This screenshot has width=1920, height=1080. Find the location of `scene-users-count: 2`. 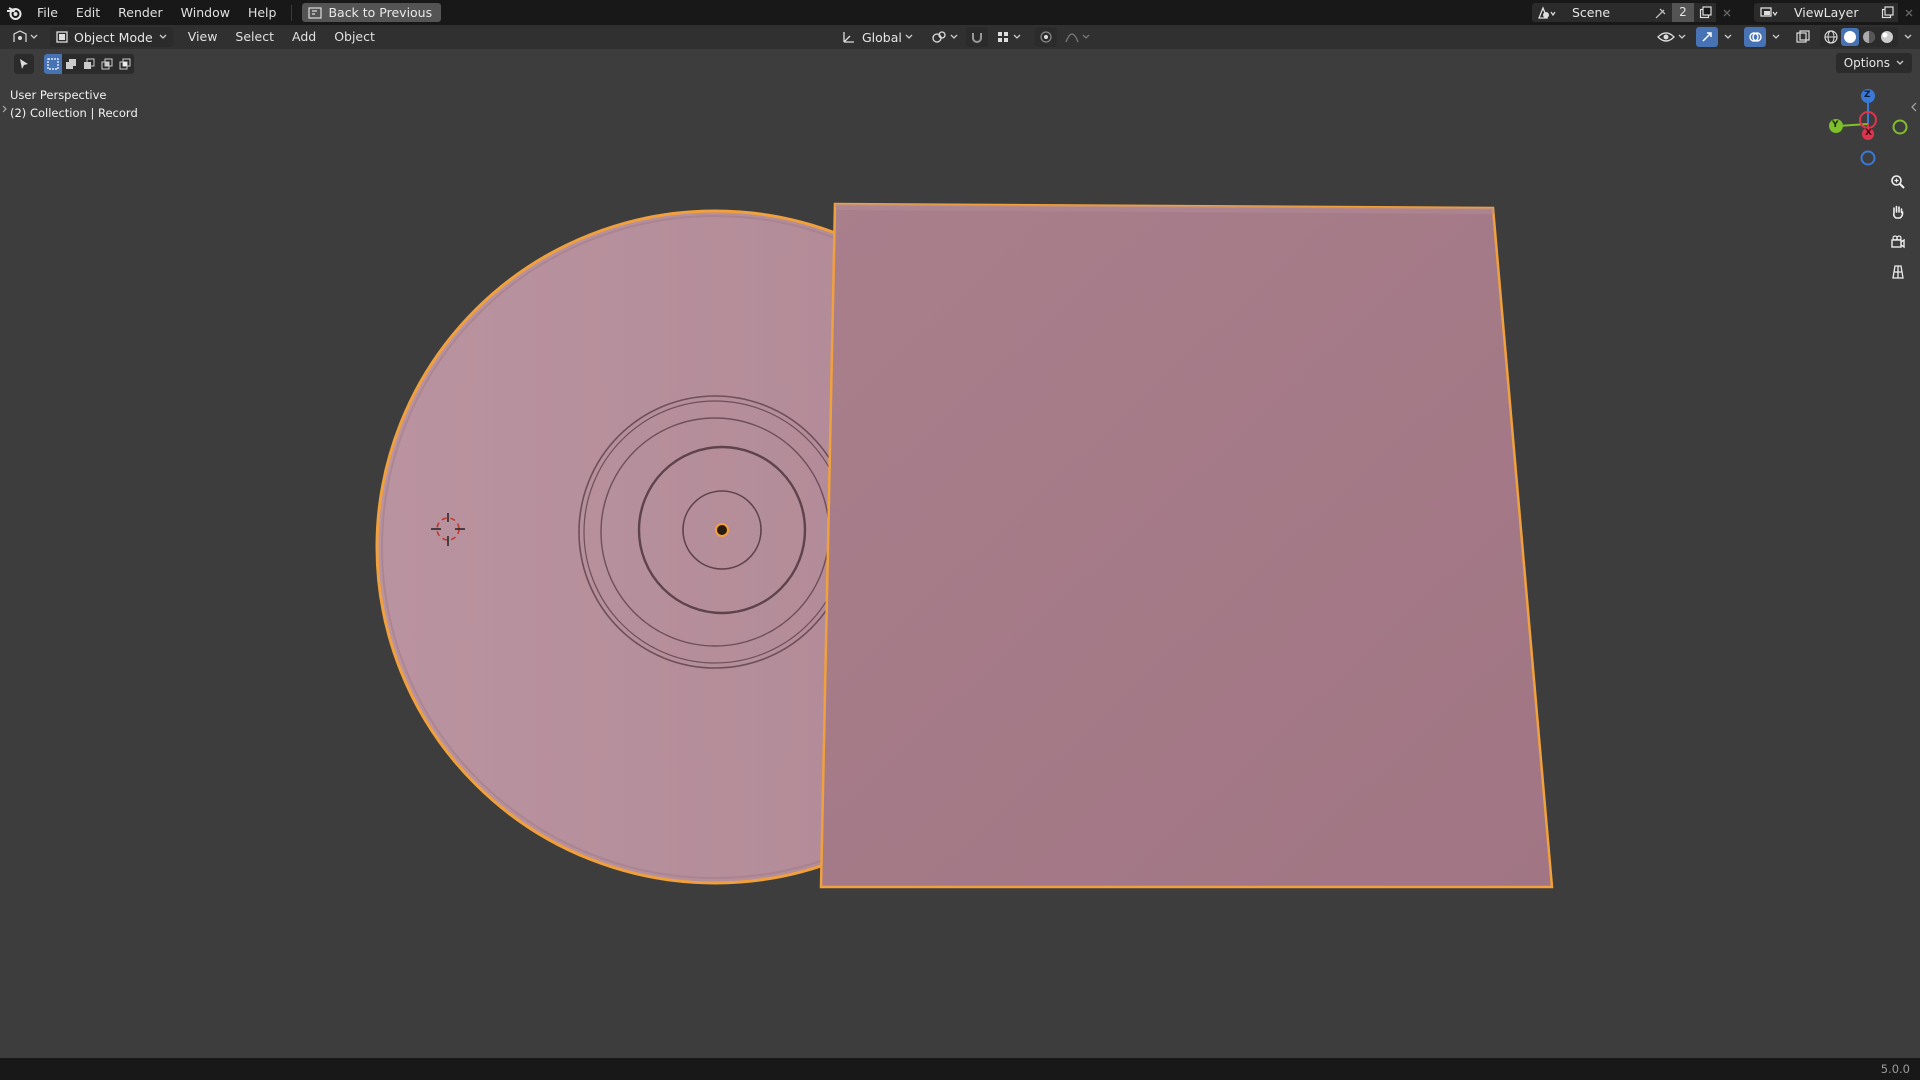

scene-users-count: 2 is located at coordinates (1683, 12).